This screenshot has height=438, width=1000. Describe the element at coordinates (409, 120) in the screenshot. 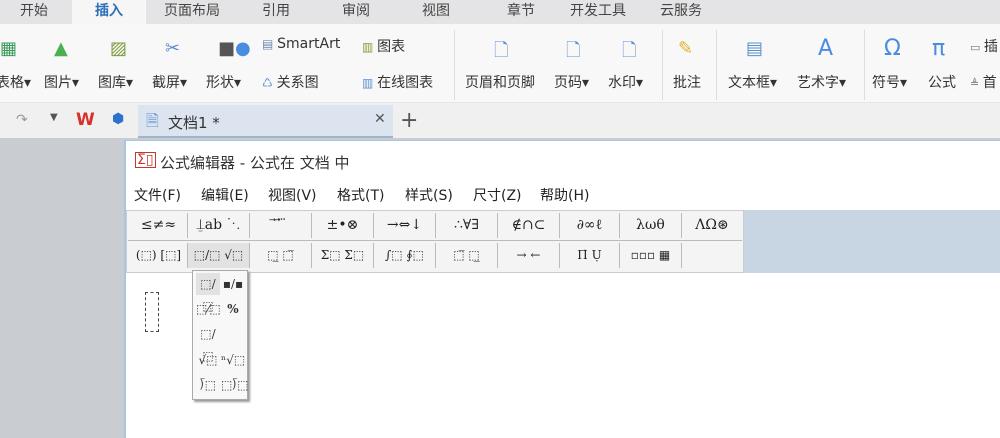

I see `new-tab-button: +` at that location.